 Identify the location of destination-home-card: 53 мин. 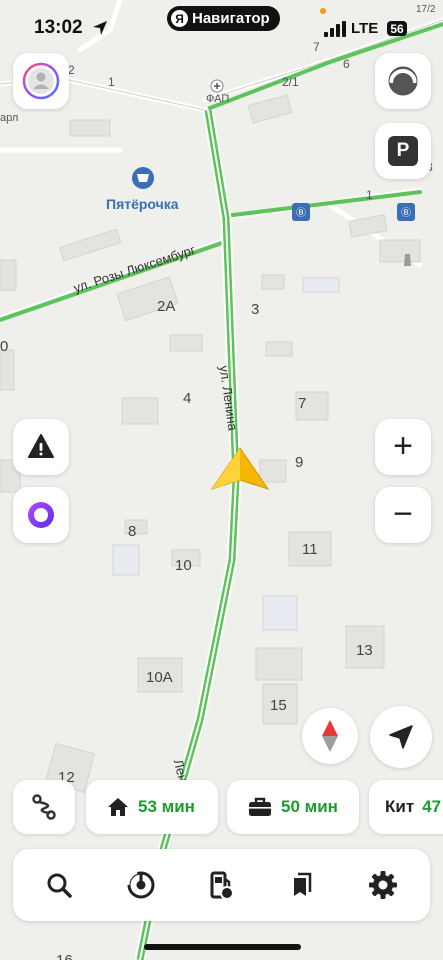
(152, 807).